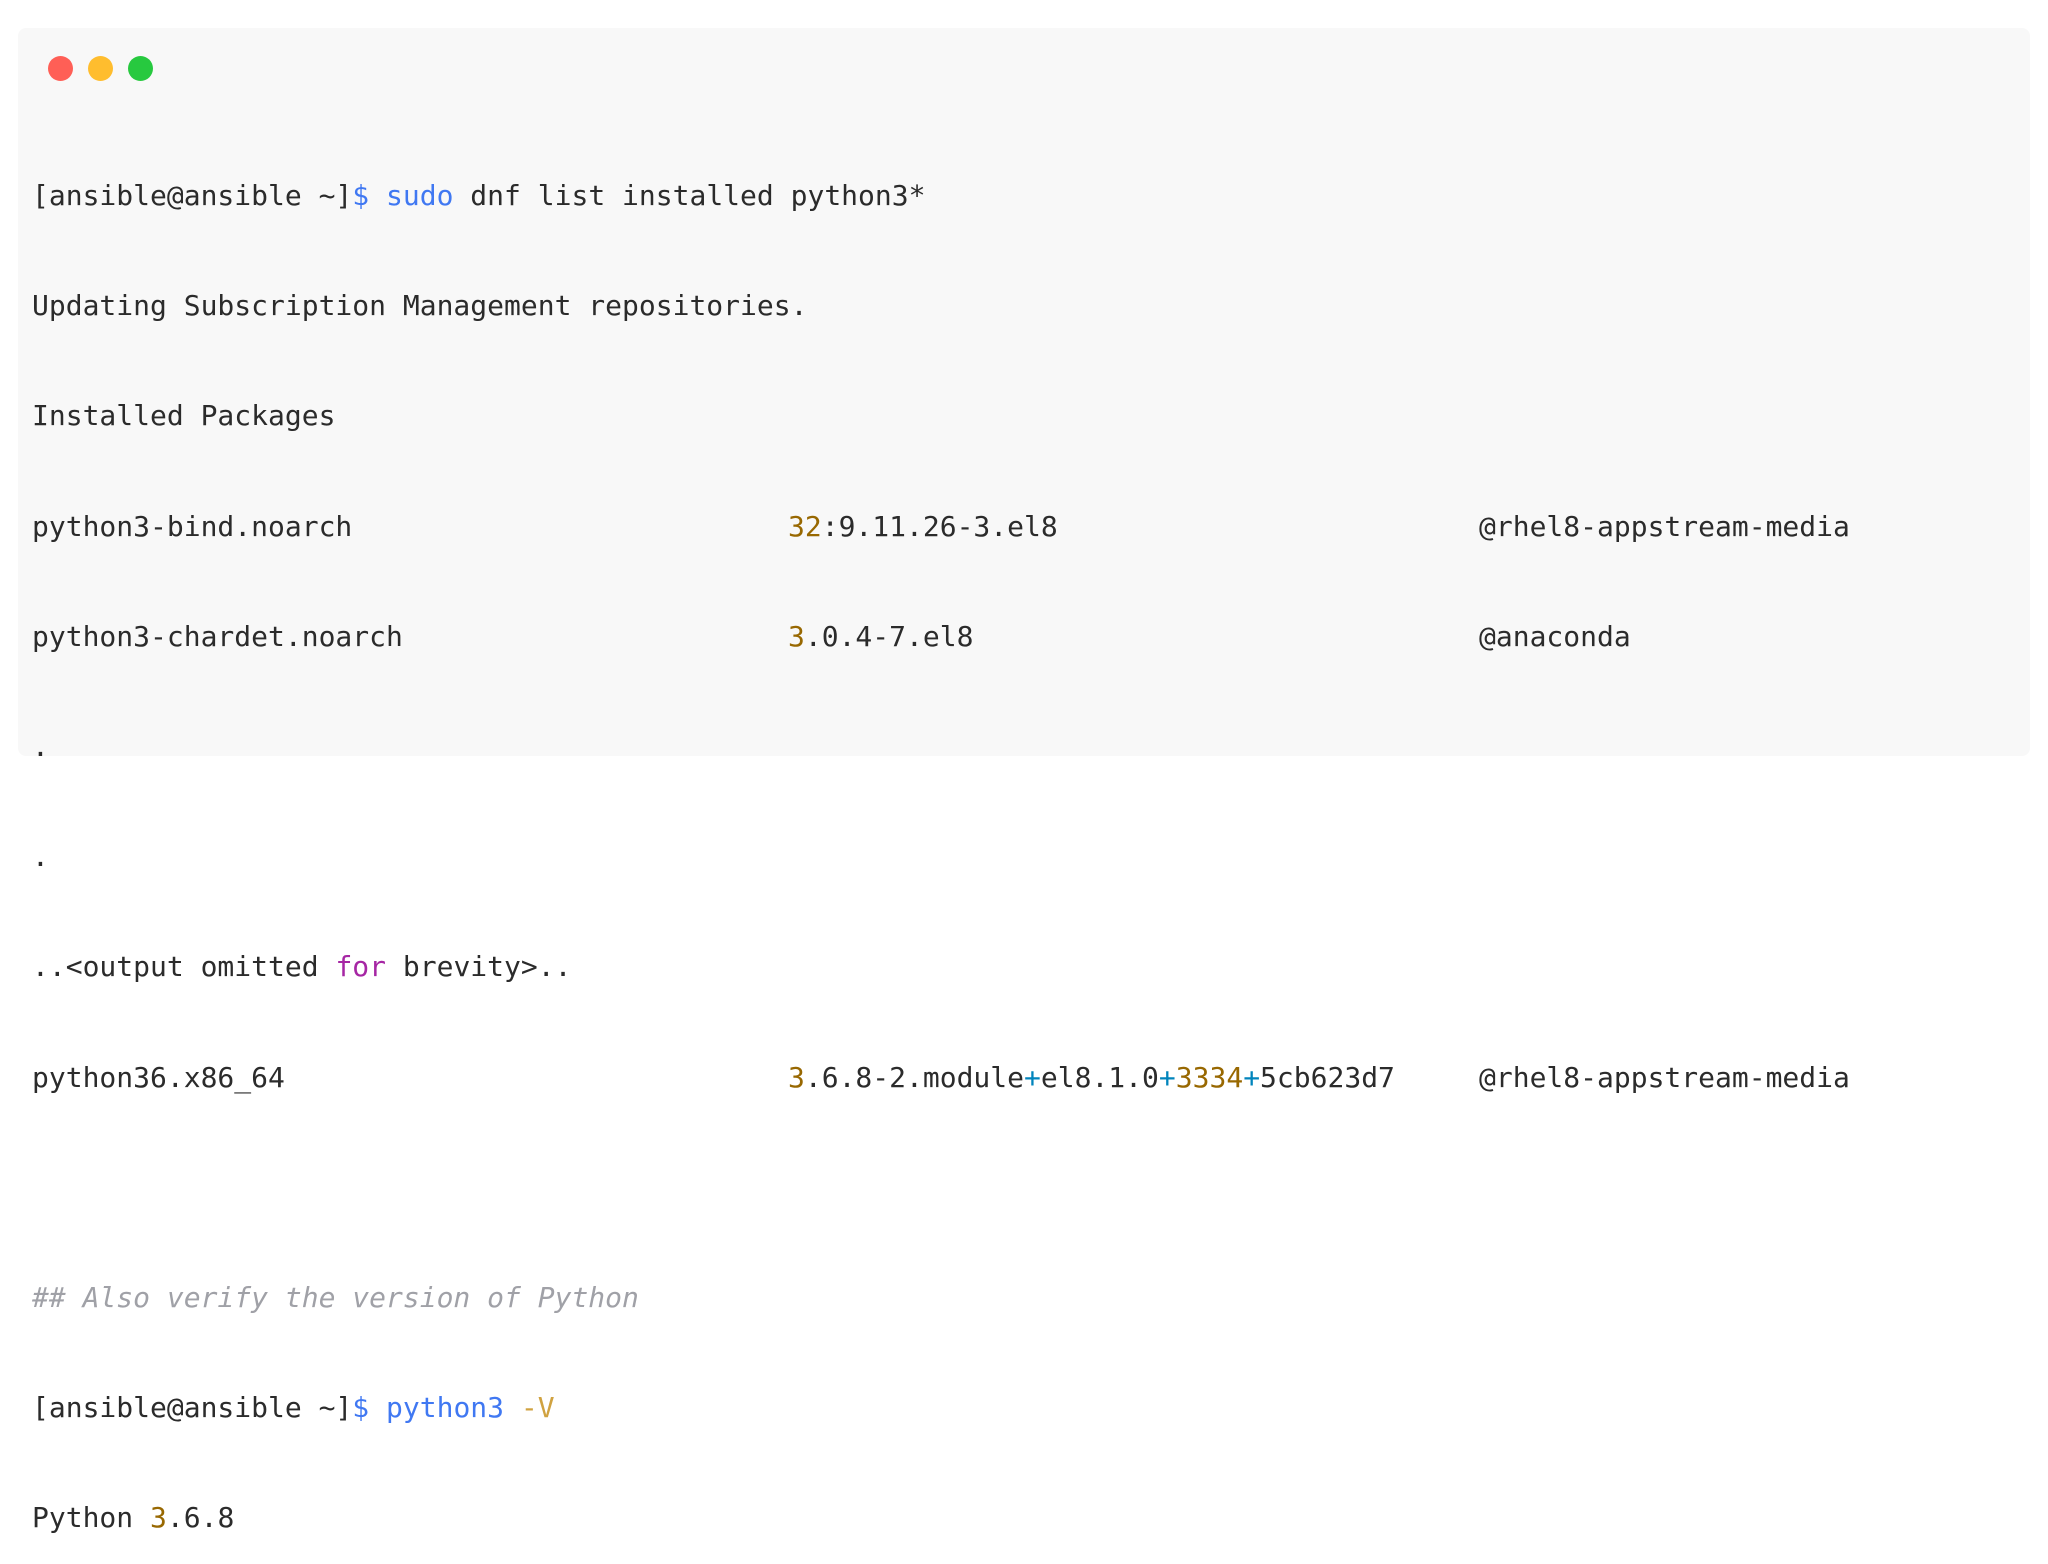 The width and height of the screenshot is (2048, 1564). I want to click on command-text: dnf list installed python3*, so click(689, 195).